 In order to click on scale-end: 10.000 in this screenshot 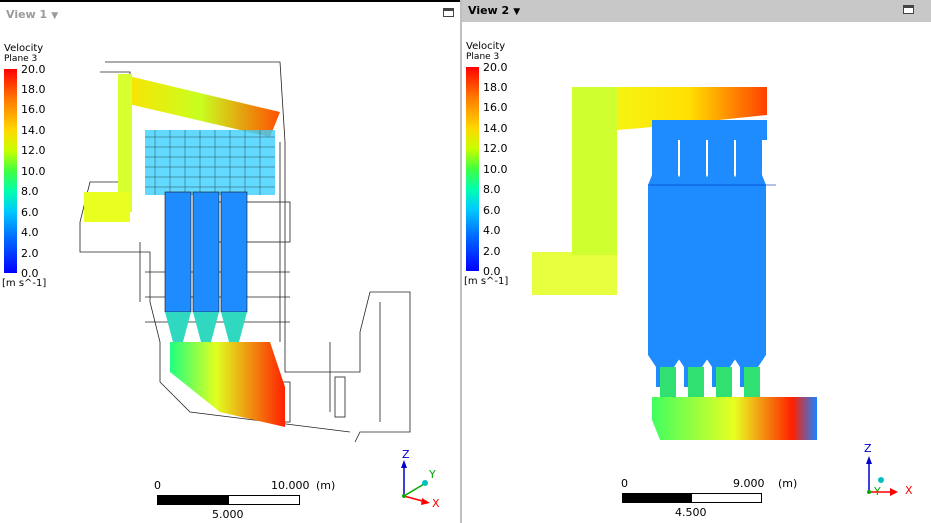, I will do `click(290, 485)`.